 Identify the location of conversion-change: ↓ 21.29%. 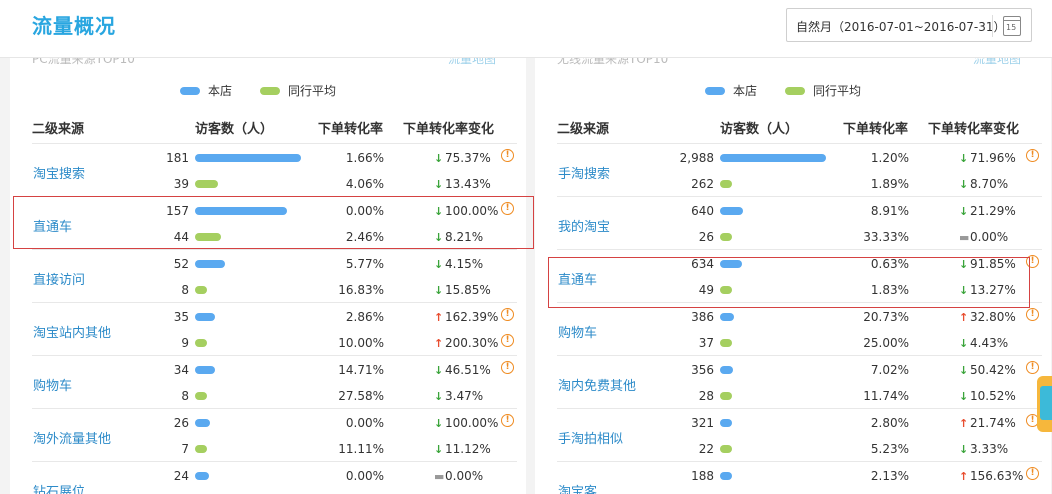
(987, 211).